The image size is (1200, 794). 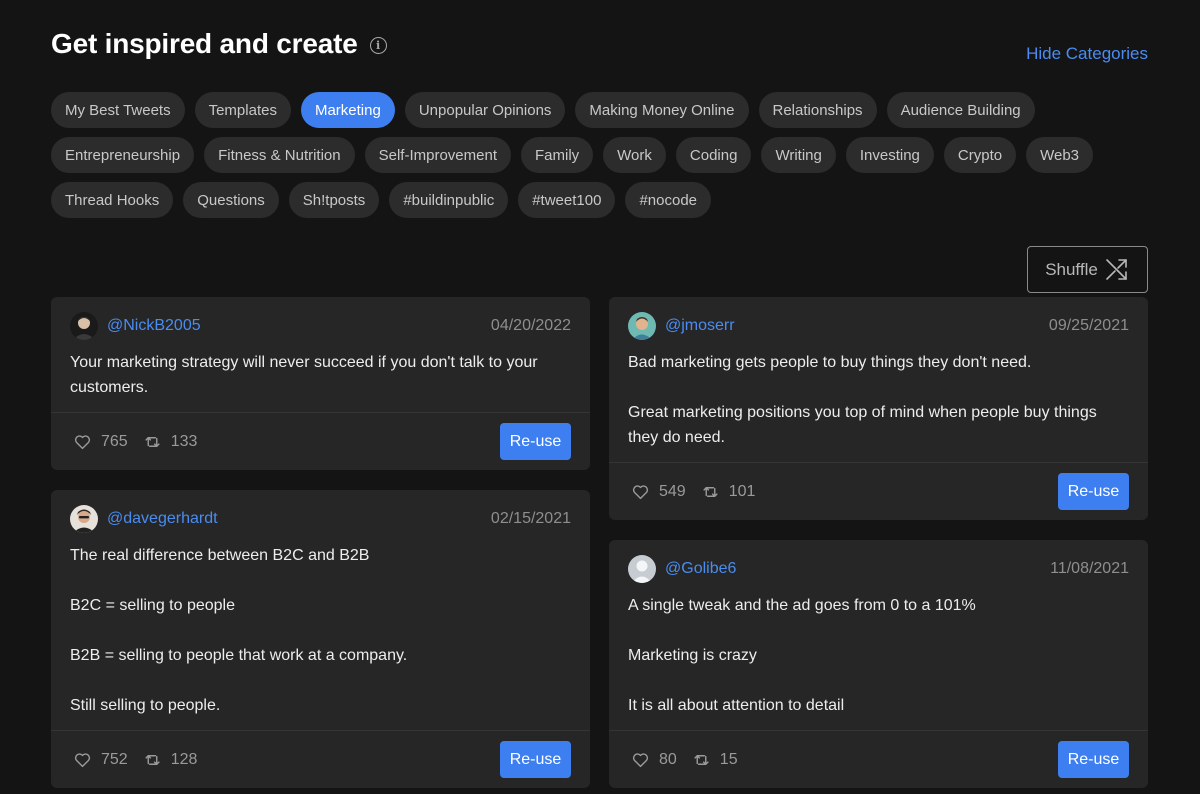 What do you see at coordinates (437, 155) in the screenshot?
I see `category-chip: Self-Improvement` at bounding box center [437, 155].